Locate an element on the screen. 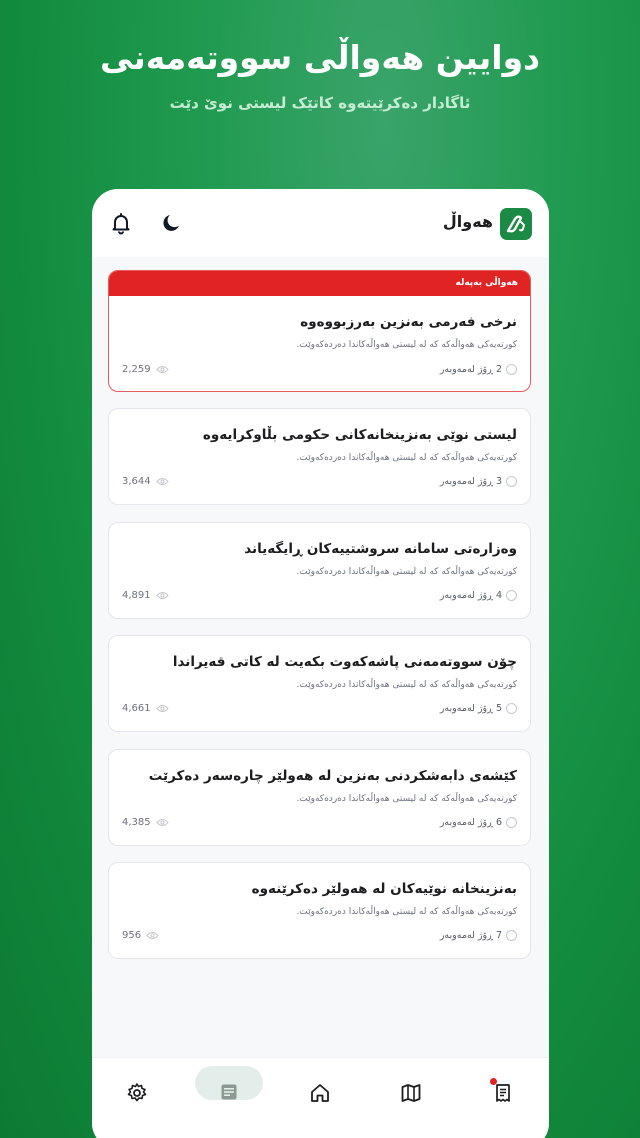 This screenshot has height=1138, width=640. notification-dot is located at coordinates (493, 1081).